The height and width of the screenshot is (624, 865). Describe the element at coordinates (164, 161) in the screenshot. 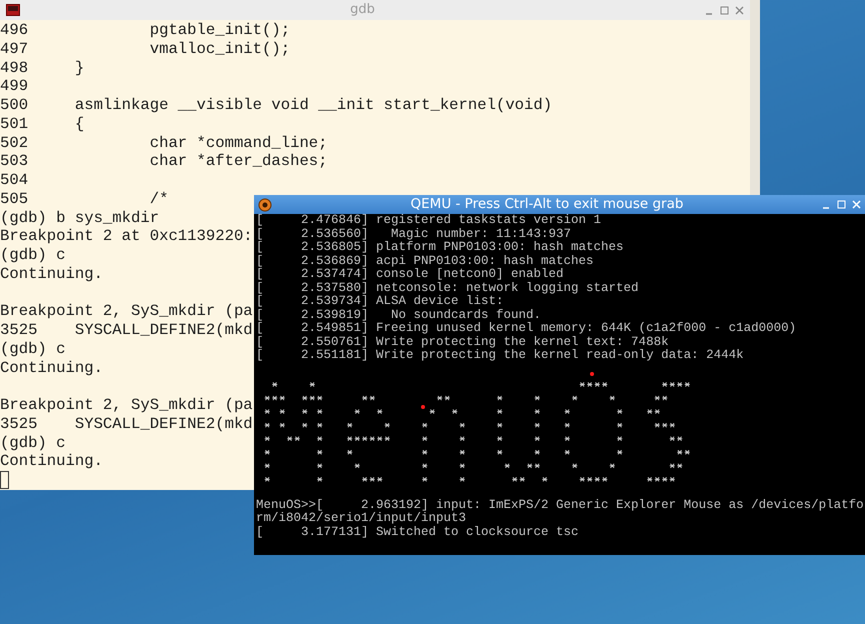

I see `terminal-line: 503 char *after_dashes;` at that location.